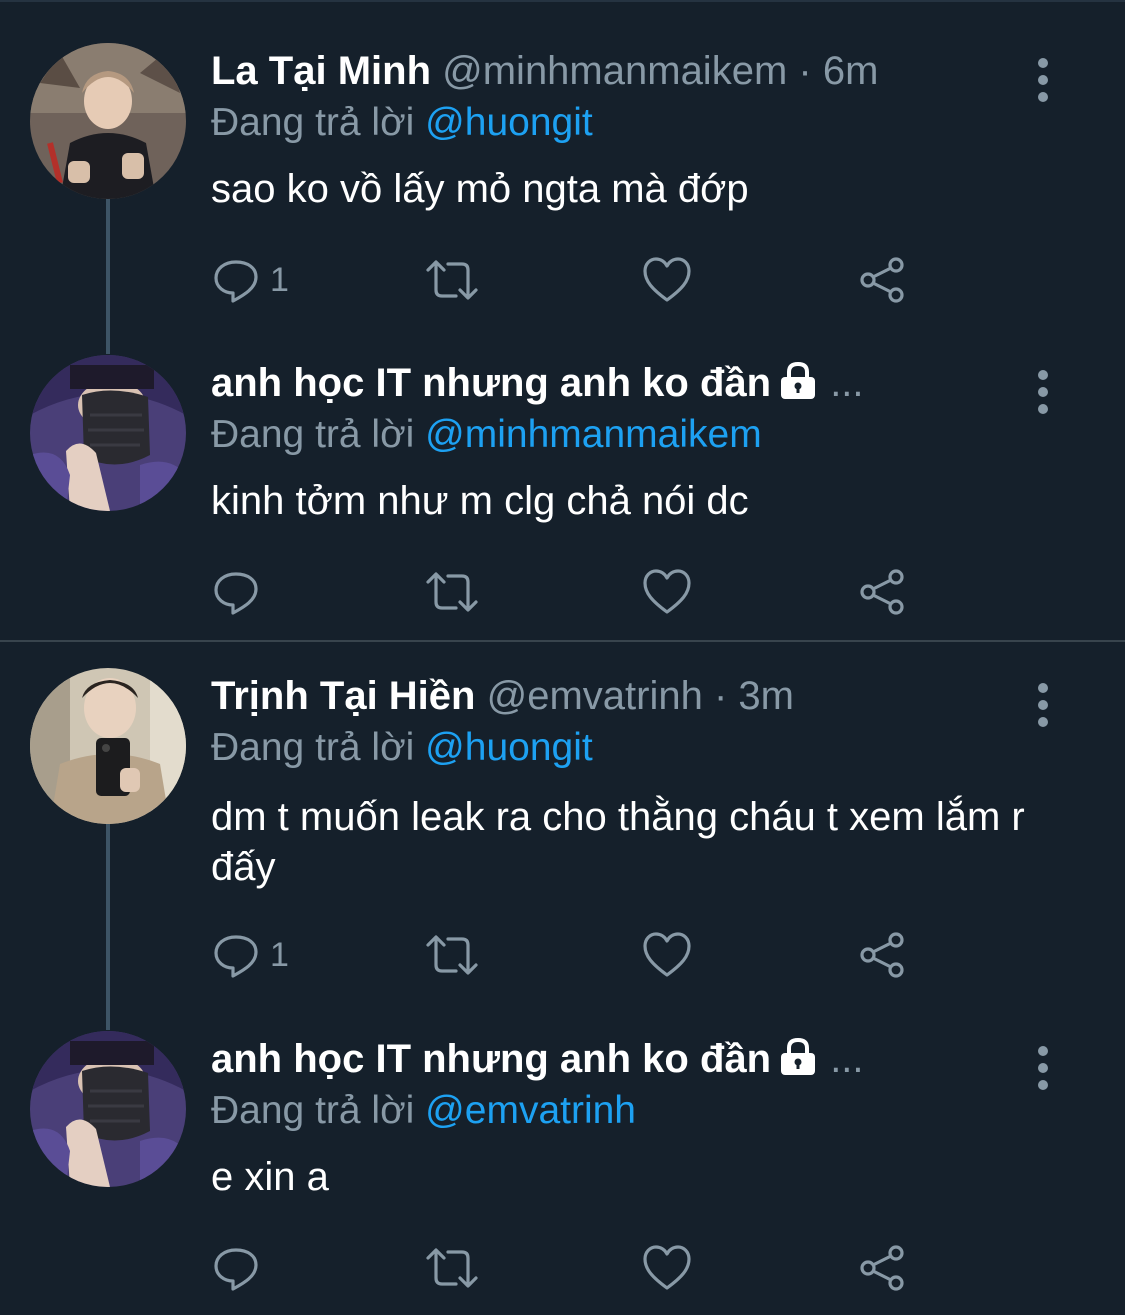 This screenshot has width=1125, height=1315. Describe the element at coordinates (595, 696) in the screenshot. I see `user-handle: @emvatrinh` at that location.